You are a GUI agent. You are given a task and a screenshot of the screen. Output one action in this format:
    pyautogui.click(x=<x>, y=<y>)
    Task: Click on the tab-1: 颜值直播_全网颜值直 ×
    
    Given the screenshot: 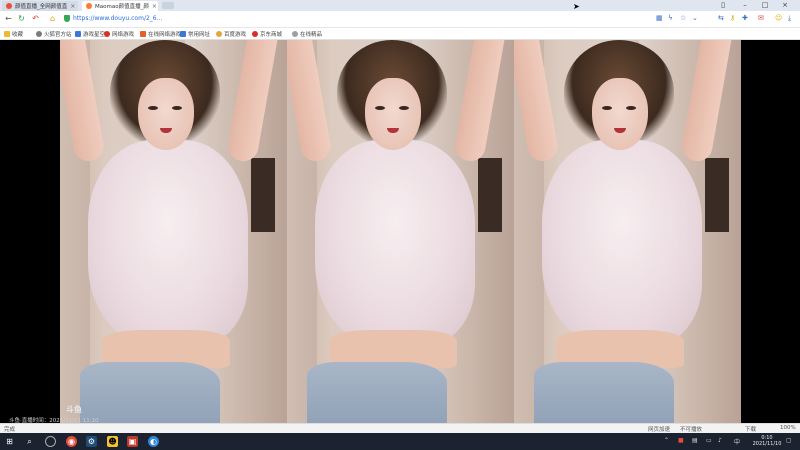 What is the action you would take?
    pyautogui.click(x=40, y=6)
    